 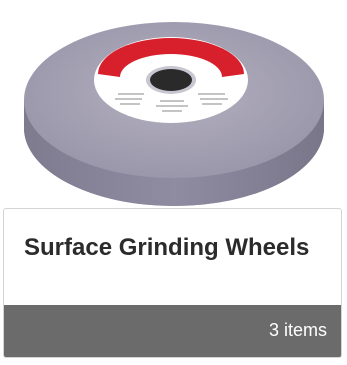 What do you see at coordinates (297, 330) in the screenshot?
I see `item-count: 3 items` at bounding box center [297, 330].